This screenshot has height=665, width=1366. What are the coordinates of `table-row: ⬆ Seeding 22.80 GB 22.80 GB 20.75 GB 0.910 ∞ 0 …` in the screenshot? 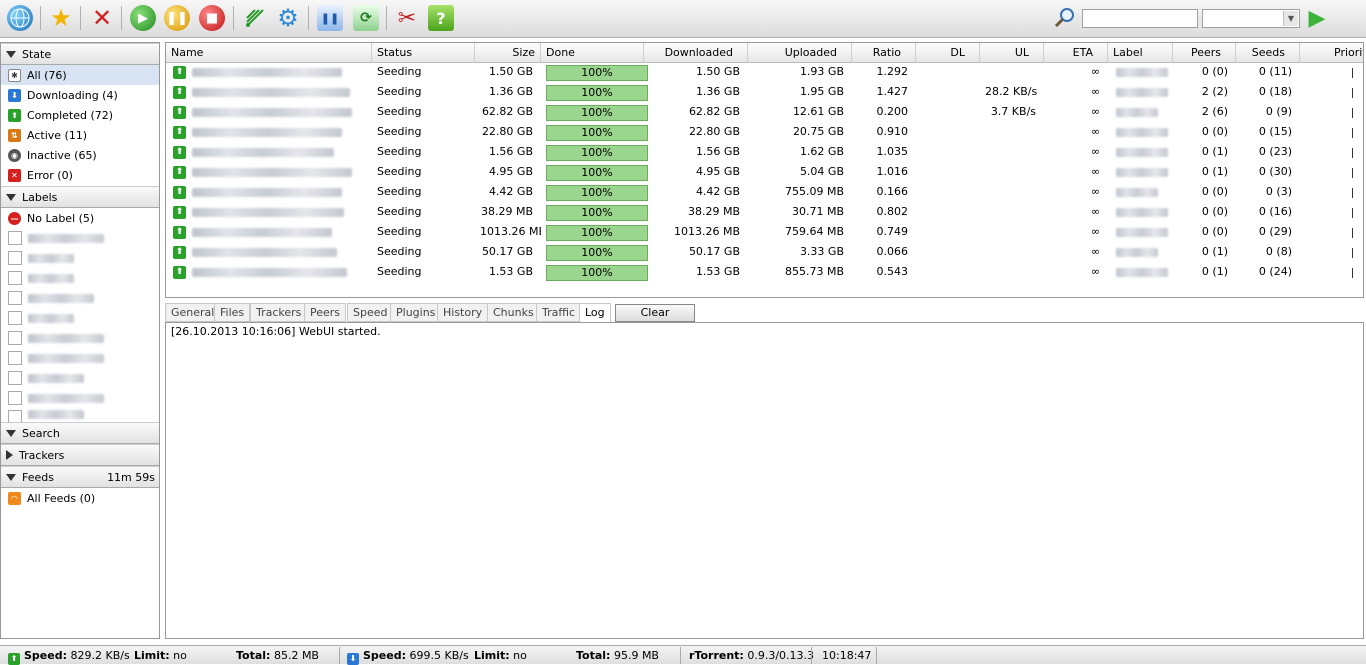 It's located at (764, 133).